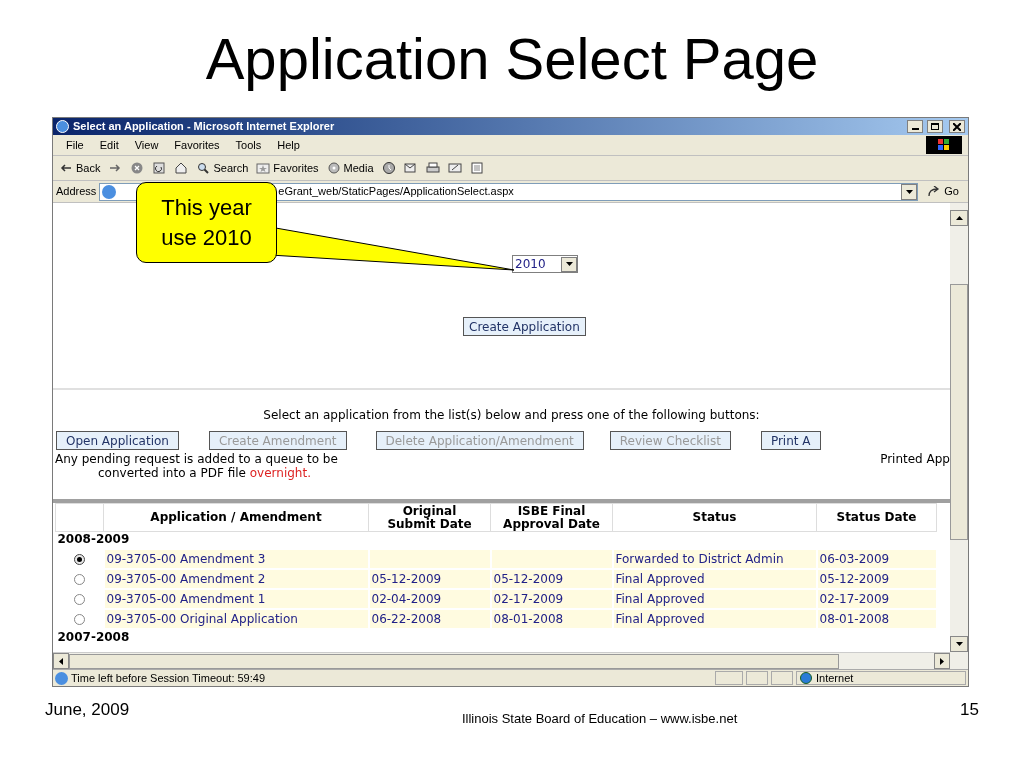 Image resolution: width=1024 pixels, height=768 pixels. What do you see at coordinates (876, 517) in the screenshot?
I see `column-header: Status Date` at bounding box center [876, 517].